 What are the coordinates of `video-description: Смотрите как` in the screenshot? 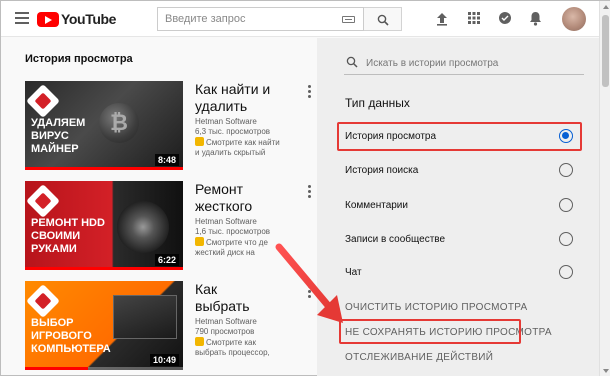 It's located at (255, 342).